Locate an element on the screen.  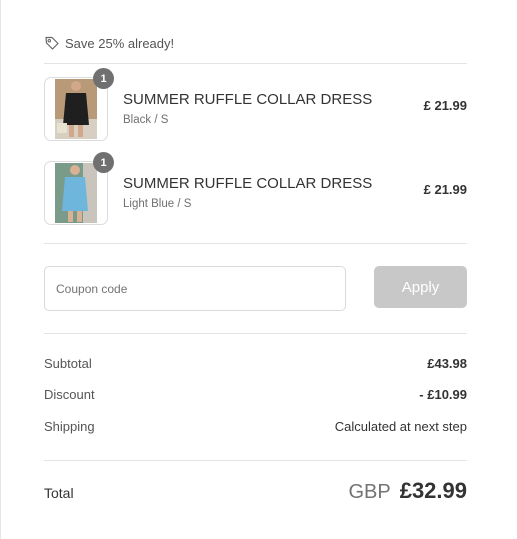
total-value: GBP £32.99 is located at coordinates (407, 491).